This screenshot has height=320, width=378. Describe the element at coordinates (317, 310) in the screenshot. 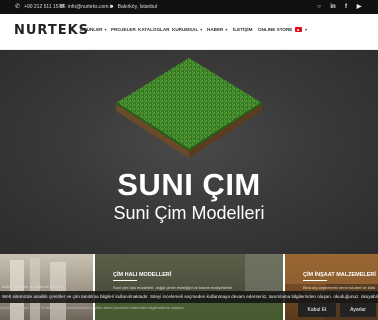

I see `cookie-accept-button: Kabul Et` at that location.